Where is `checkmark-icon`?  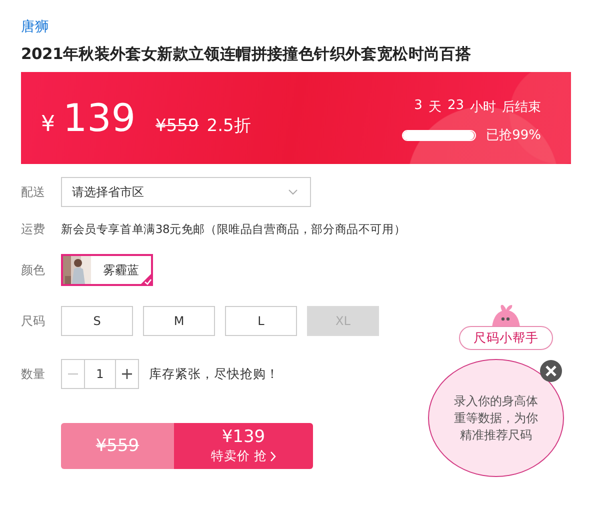
checkmark-icon is located at coordinates (146, 279).